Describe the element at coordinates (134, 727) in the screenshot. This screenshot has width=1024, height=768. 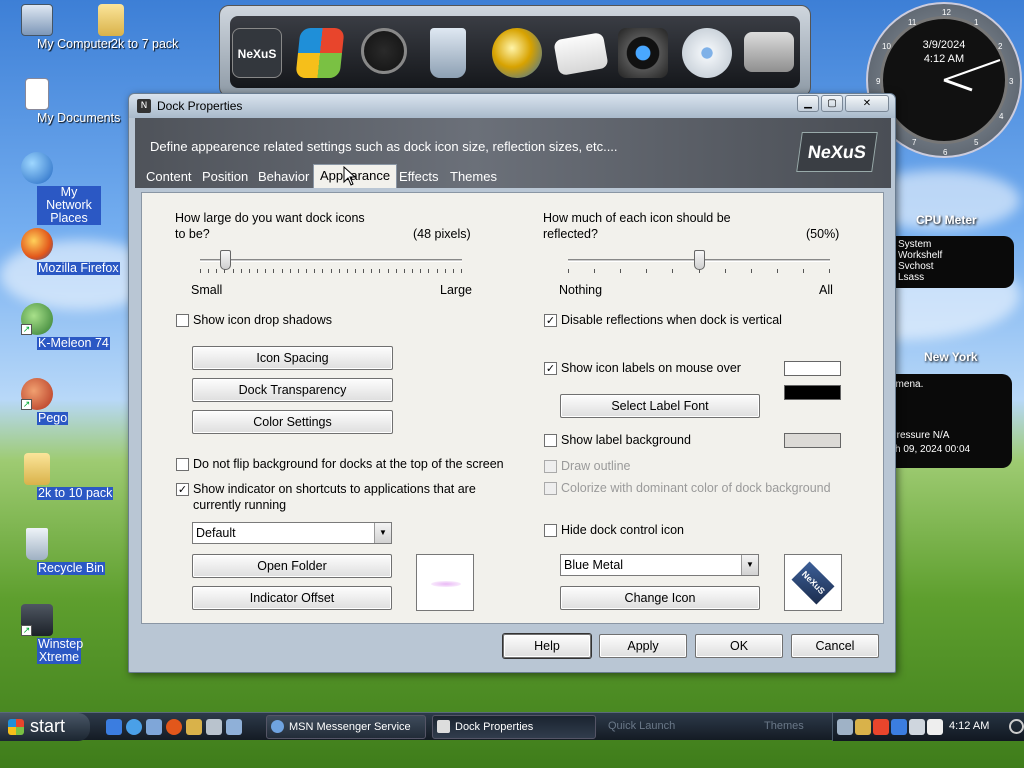
I see `internet-explorer-icon` at that location.